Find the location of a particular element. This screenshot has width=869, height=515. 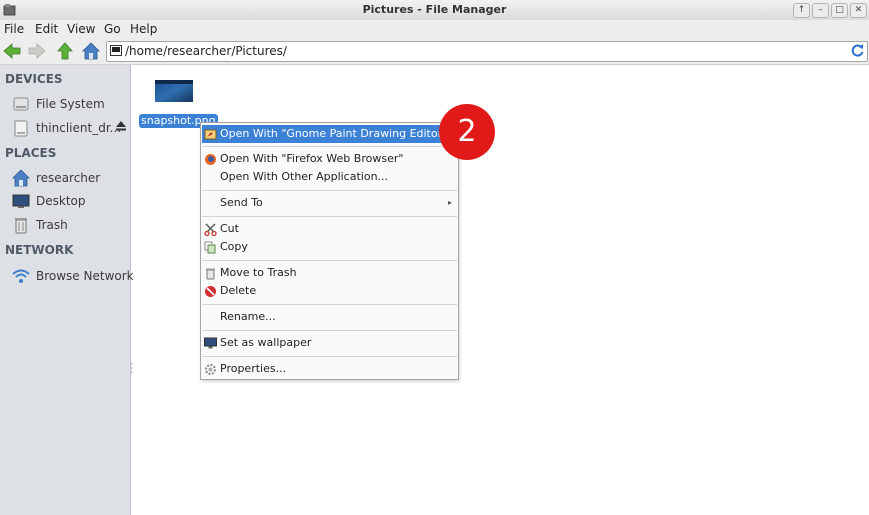

location-path: /home/researcher/Pictures/ is located at coordinates (206, 51).